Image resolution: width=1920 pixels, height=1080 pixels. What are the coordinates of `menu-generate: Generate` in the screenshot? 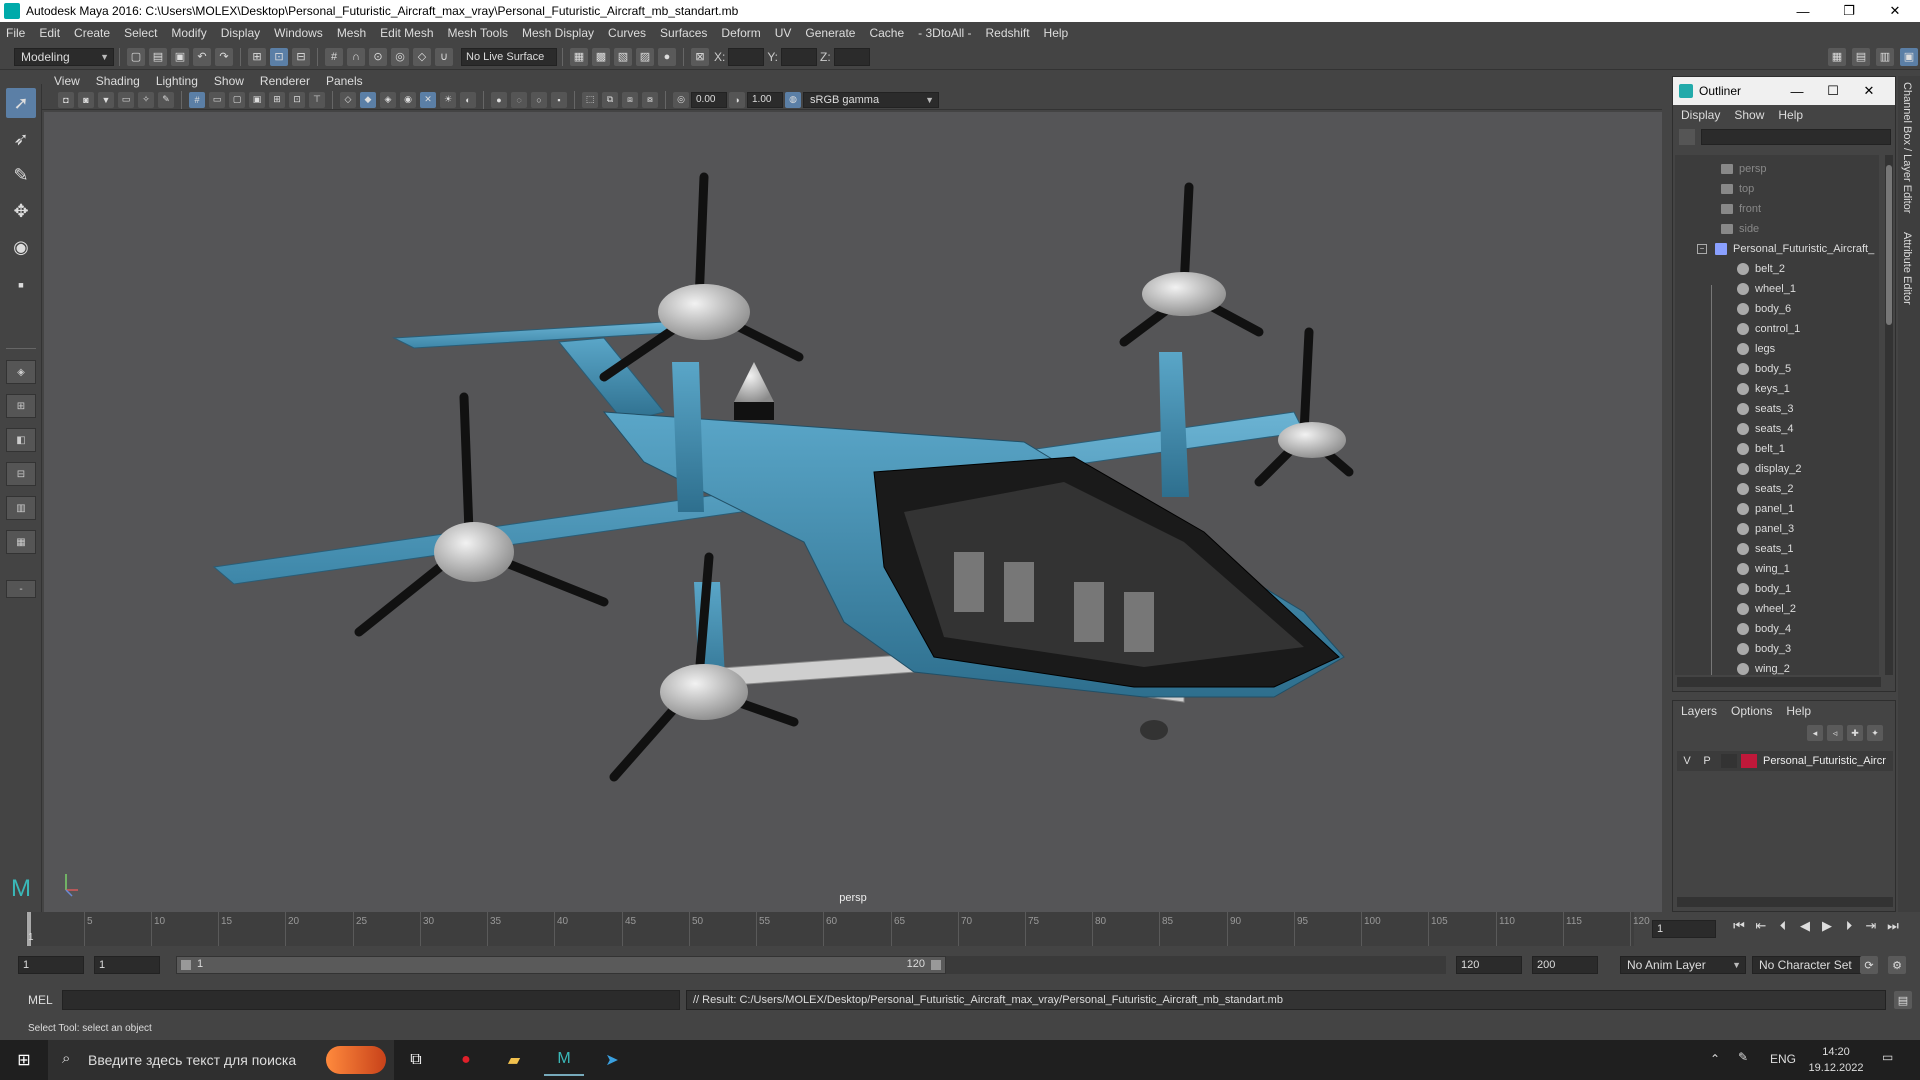 It's located at (830, 33).